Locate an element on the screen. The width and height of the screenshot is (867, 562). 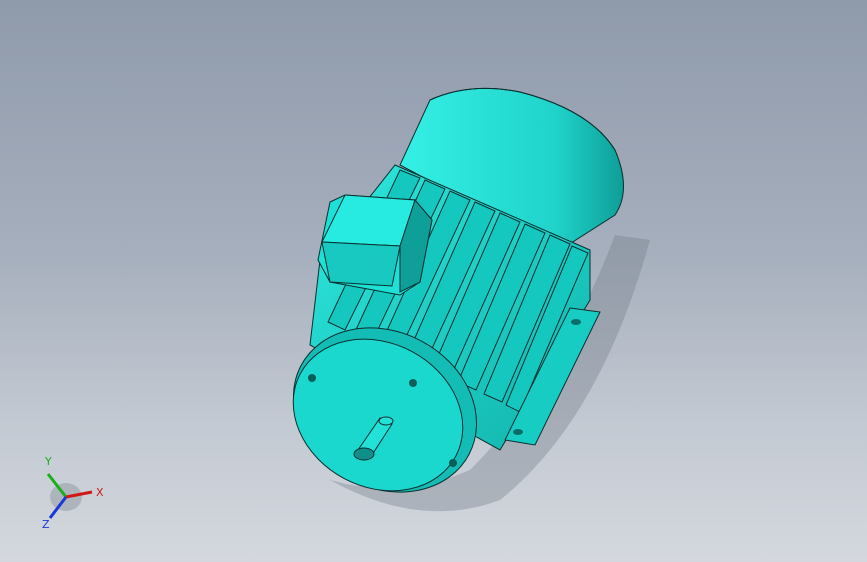
terminal-box is located at coordinates (375, 245).